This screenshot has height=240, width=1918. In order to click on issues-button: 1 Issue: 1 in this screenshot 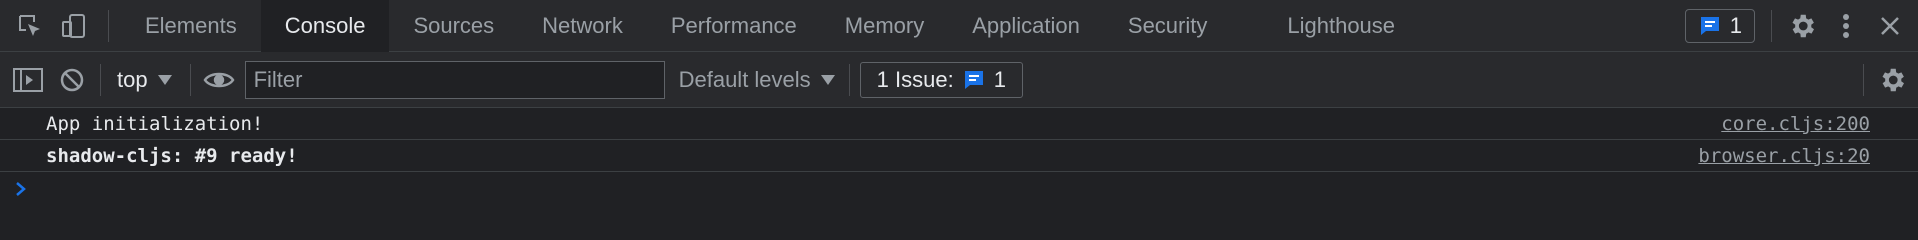, I will do `click(941, 79)`.